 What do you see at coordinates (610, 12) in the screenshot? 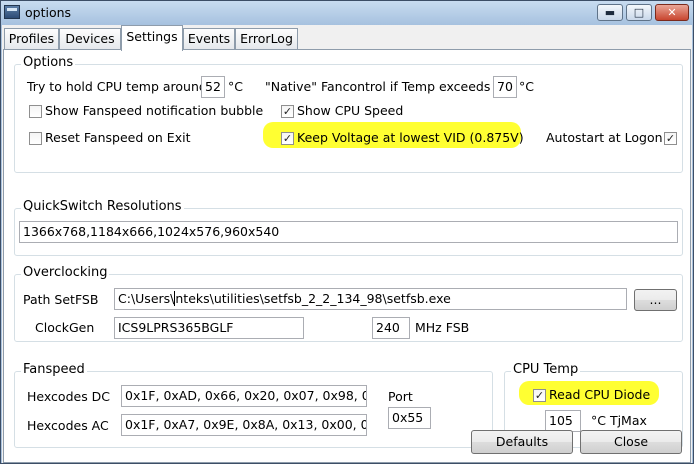
I see `minimize-button: ▬` at bounding box center [610, 12].